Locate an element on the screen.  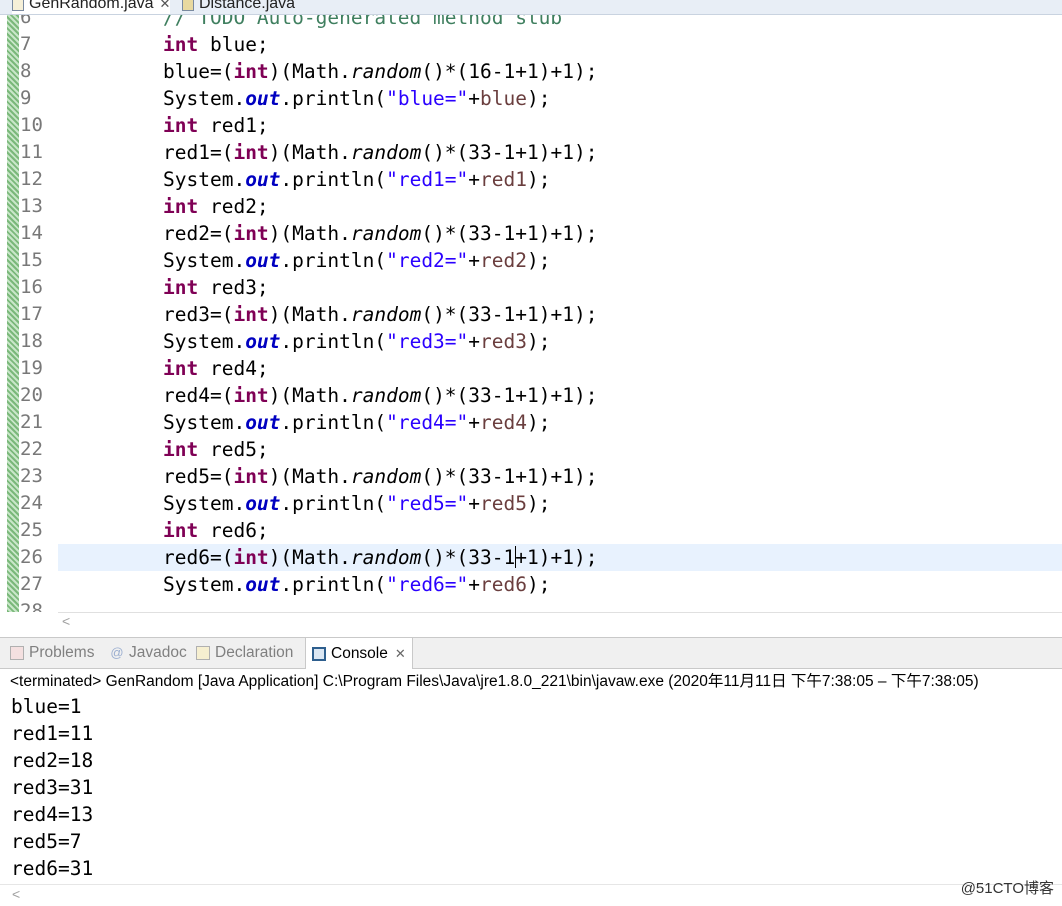
code-text: int red6; is located at coordinates (216, 530).